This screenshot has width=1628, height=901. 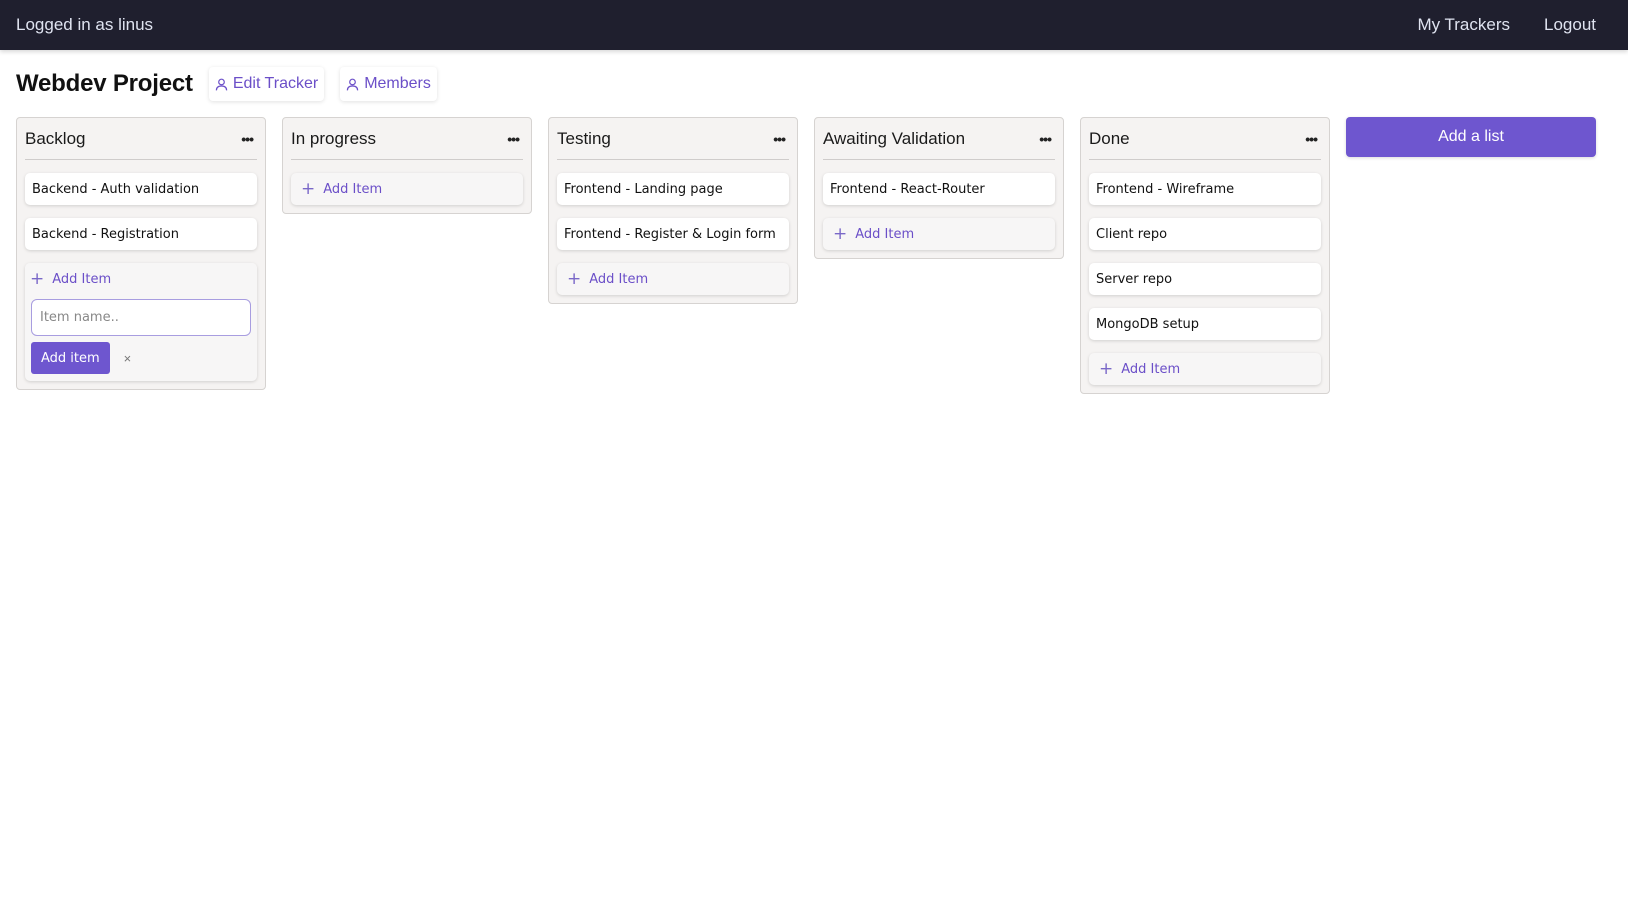 What do you see at coordinates (141, 358) in the screenshot?
I see `form-actions: Add item ×` at bounding box center [141, 358].